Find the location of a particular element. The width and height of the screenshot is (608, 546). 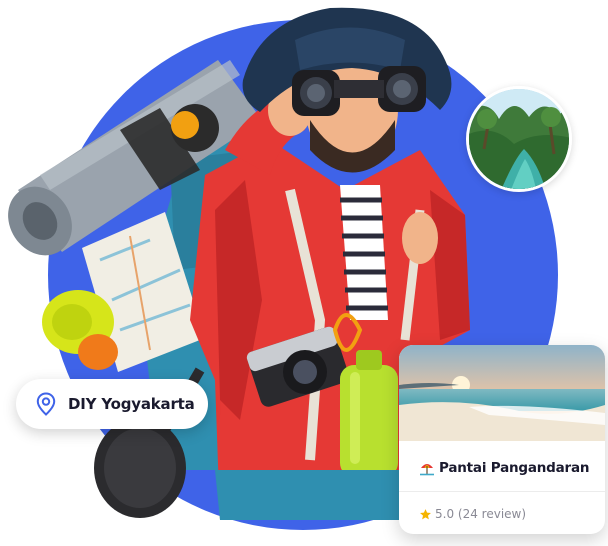

map-pin-icon is located at coordinates (46, 404).